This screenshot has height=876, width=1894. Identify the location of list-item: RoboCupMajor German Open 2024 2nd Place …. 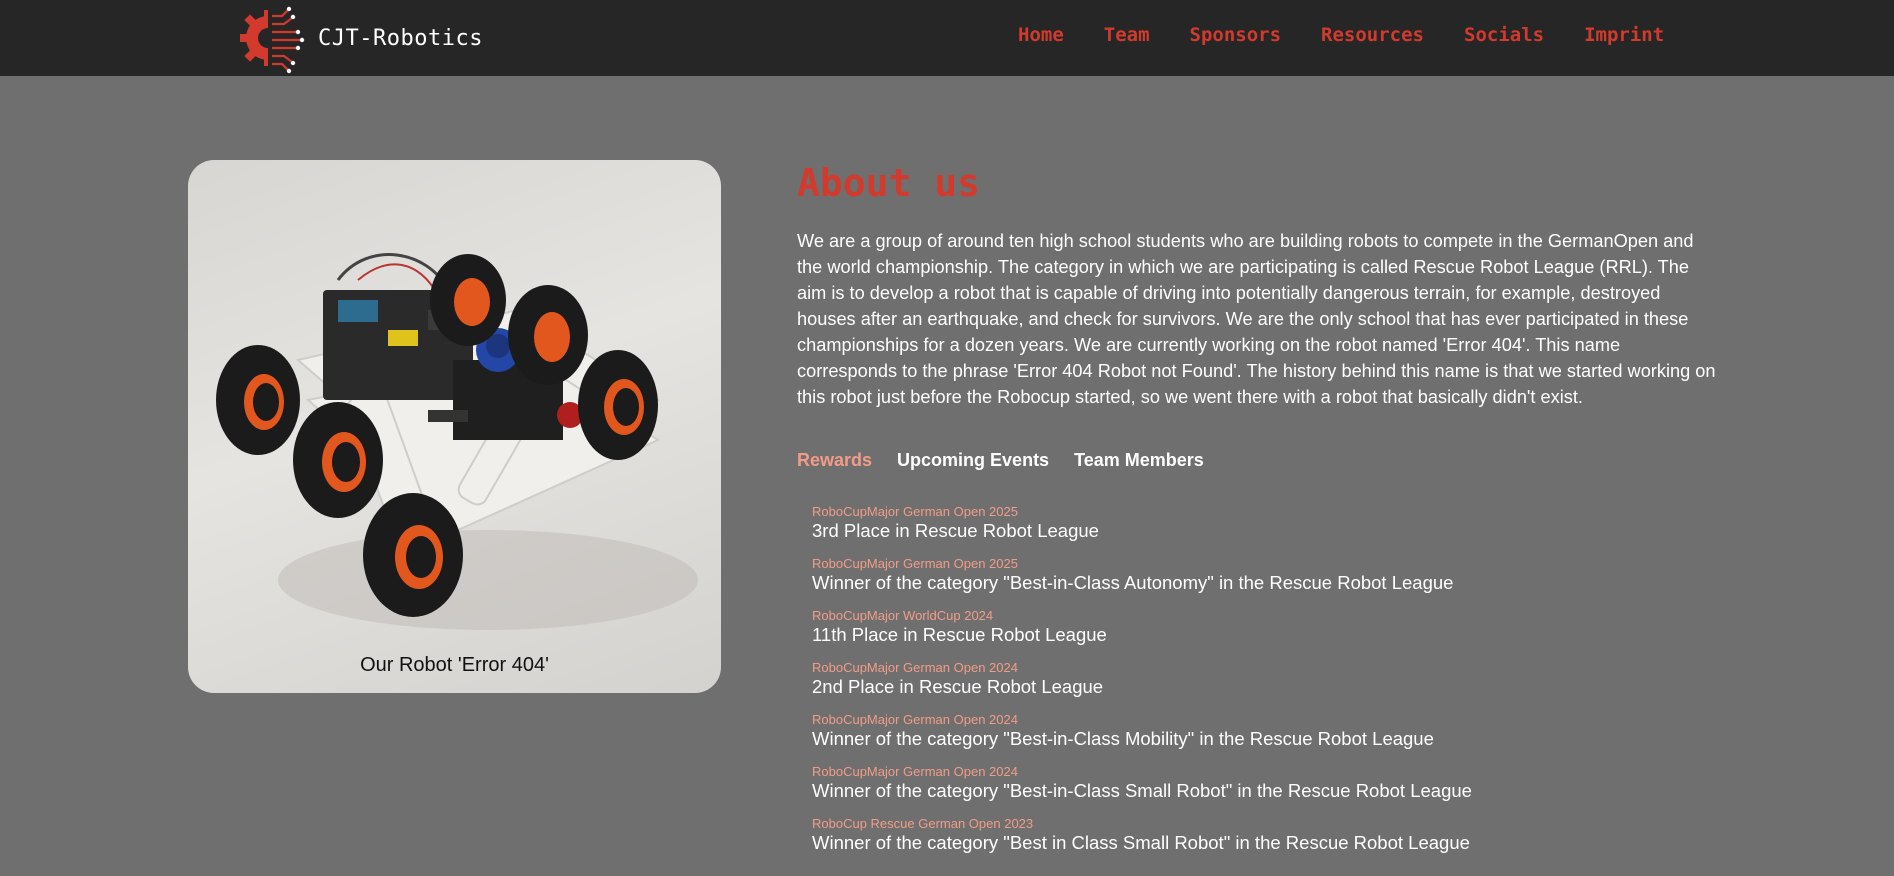
(1262, 686).